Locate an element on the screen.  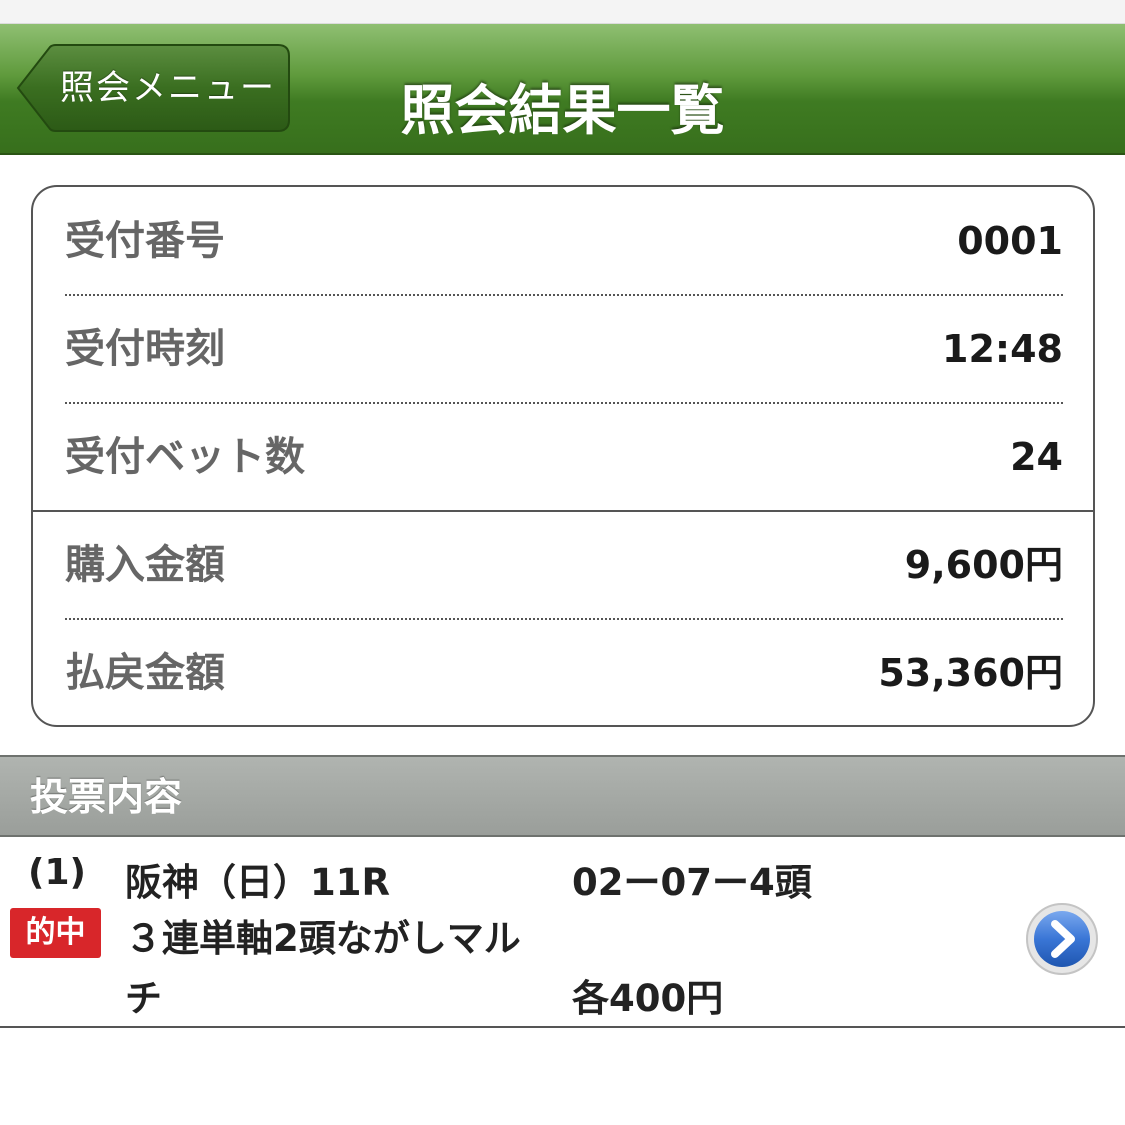
bet-count-label: 受付ベット数 is located at coordinates (185, 457).